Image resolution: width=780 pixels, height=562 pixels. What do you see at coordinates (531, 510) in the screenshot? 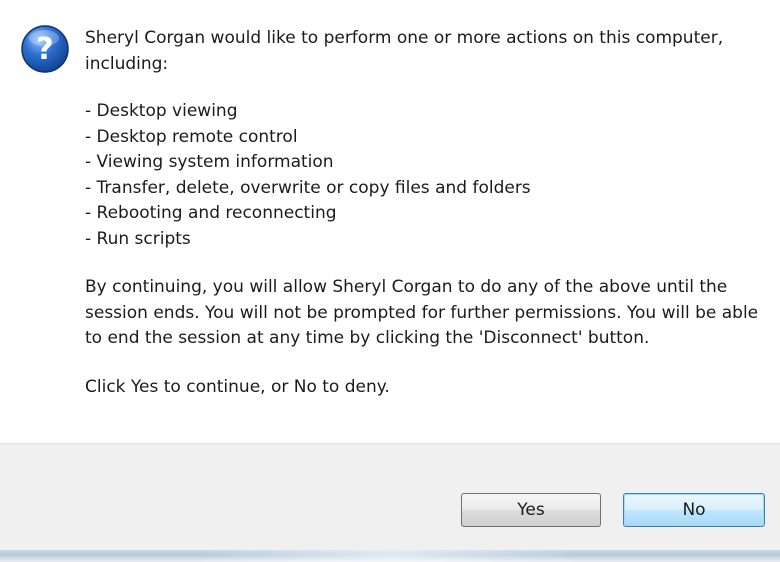
I see `yes-button: Yes` at bounding box center [531, 510].